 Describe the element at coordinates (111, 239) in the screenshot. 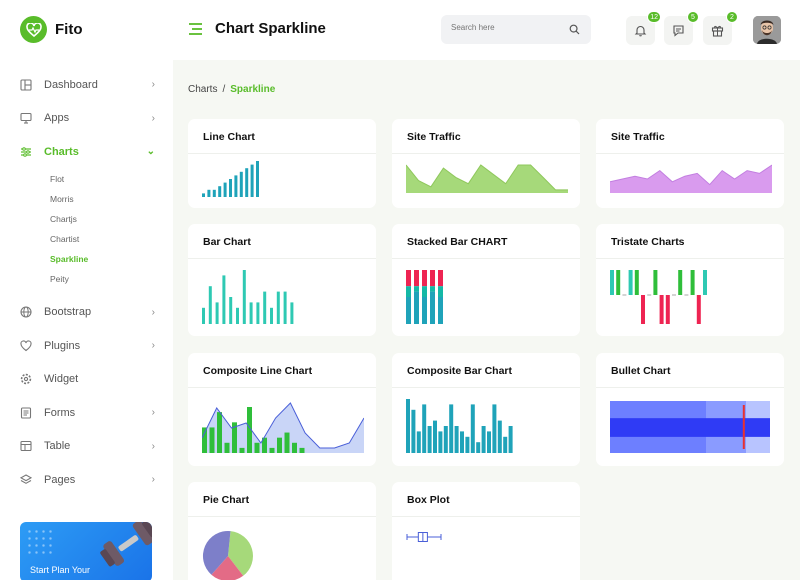

I see `submenu-item-chartist: Chartist` at that location.